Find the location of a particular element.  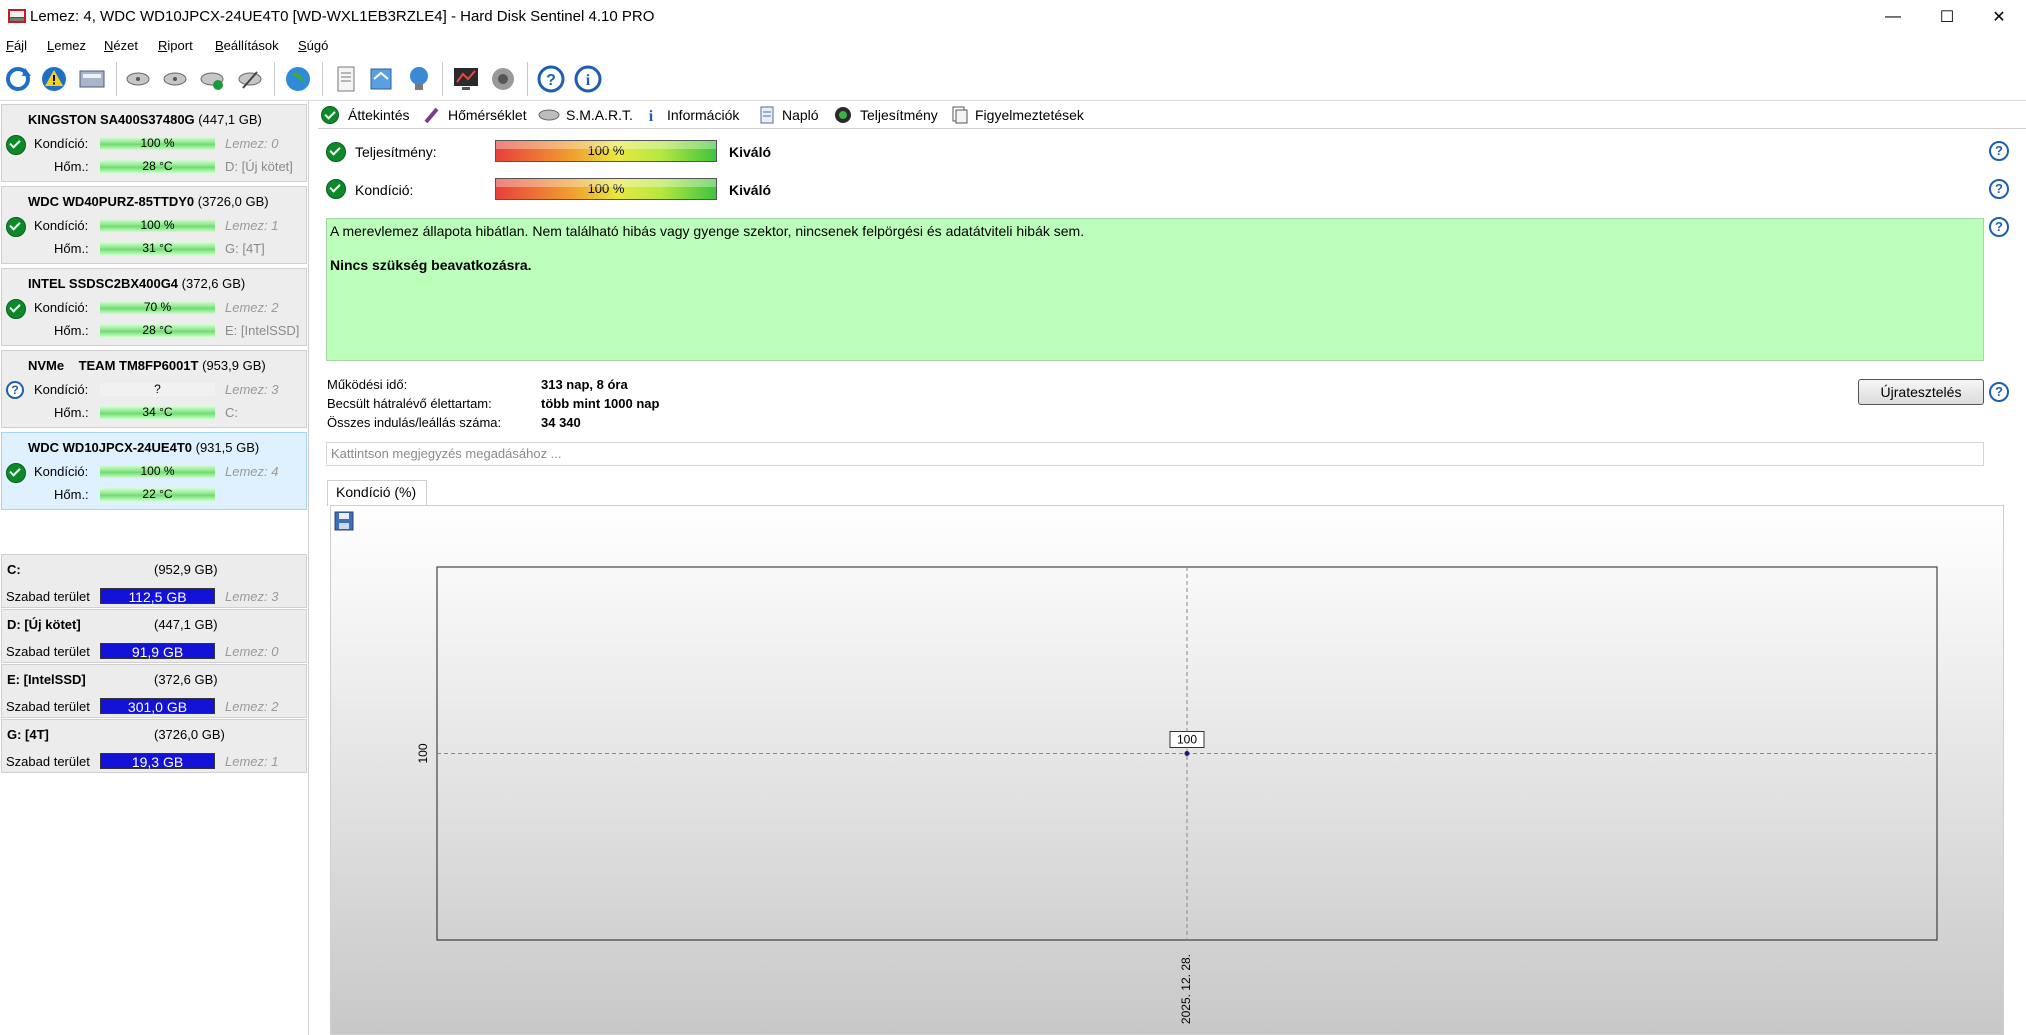

close-button: ✕ is located at coordinates (1999, 16).